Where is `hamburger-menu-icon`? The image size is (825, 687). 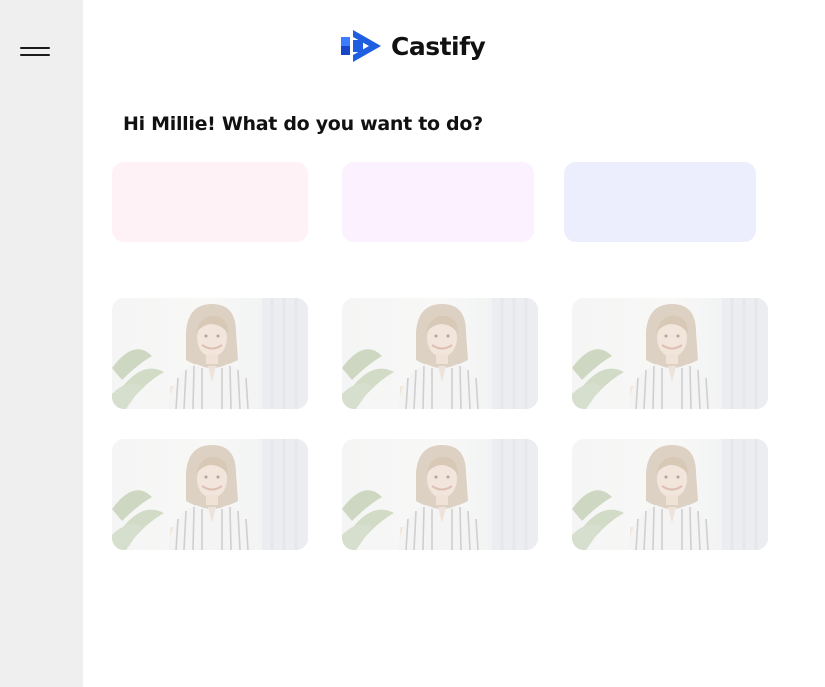
hamburger-menu-icon is located at coordinates (35, 53).